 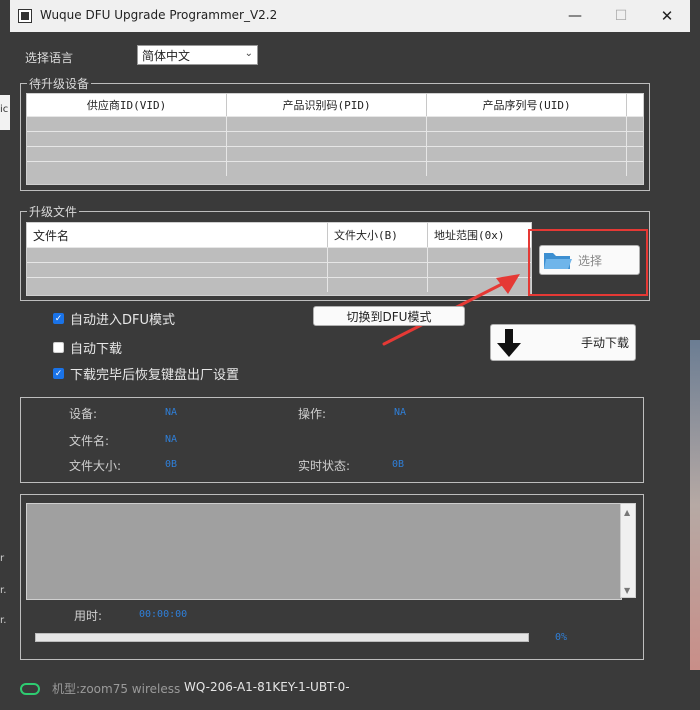 What do you see at coordinates (171, 412) in the screenshot?
I see `device-value: NA` at bounding box center [171, 412].